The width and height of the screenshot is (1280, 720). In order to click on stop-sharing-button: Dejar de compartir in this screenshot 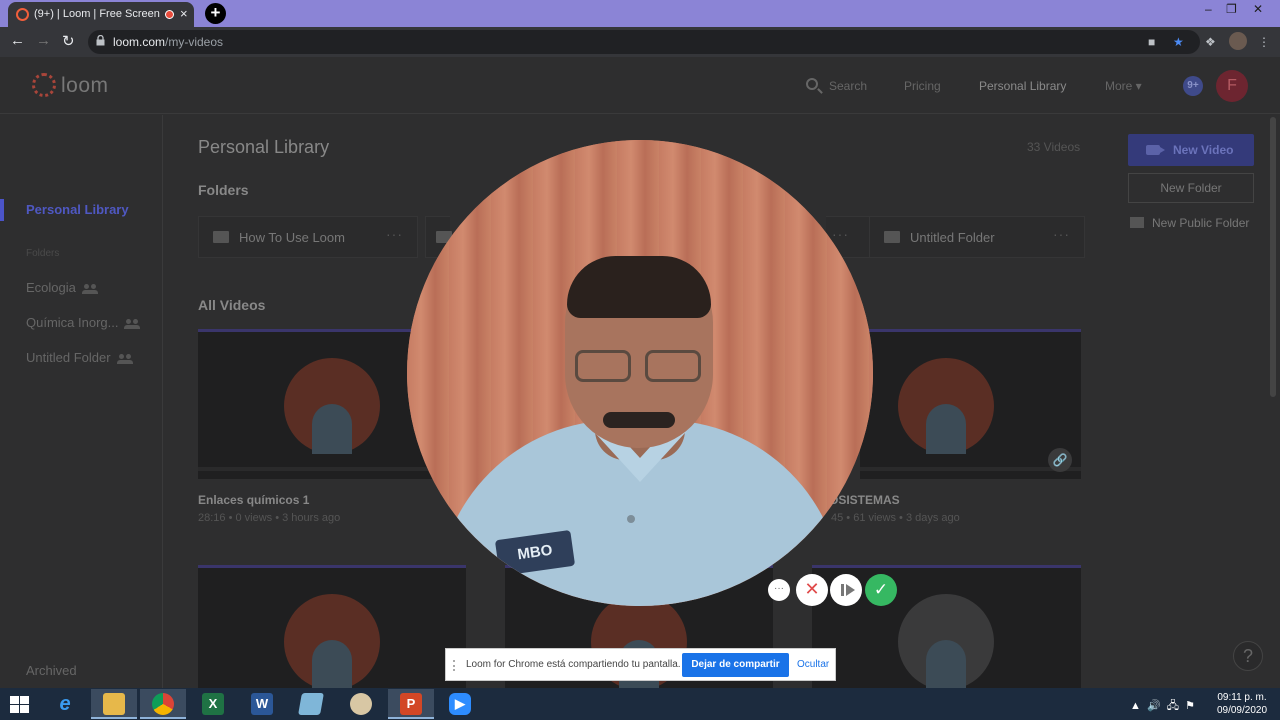, I will do `click(735, 665)`.